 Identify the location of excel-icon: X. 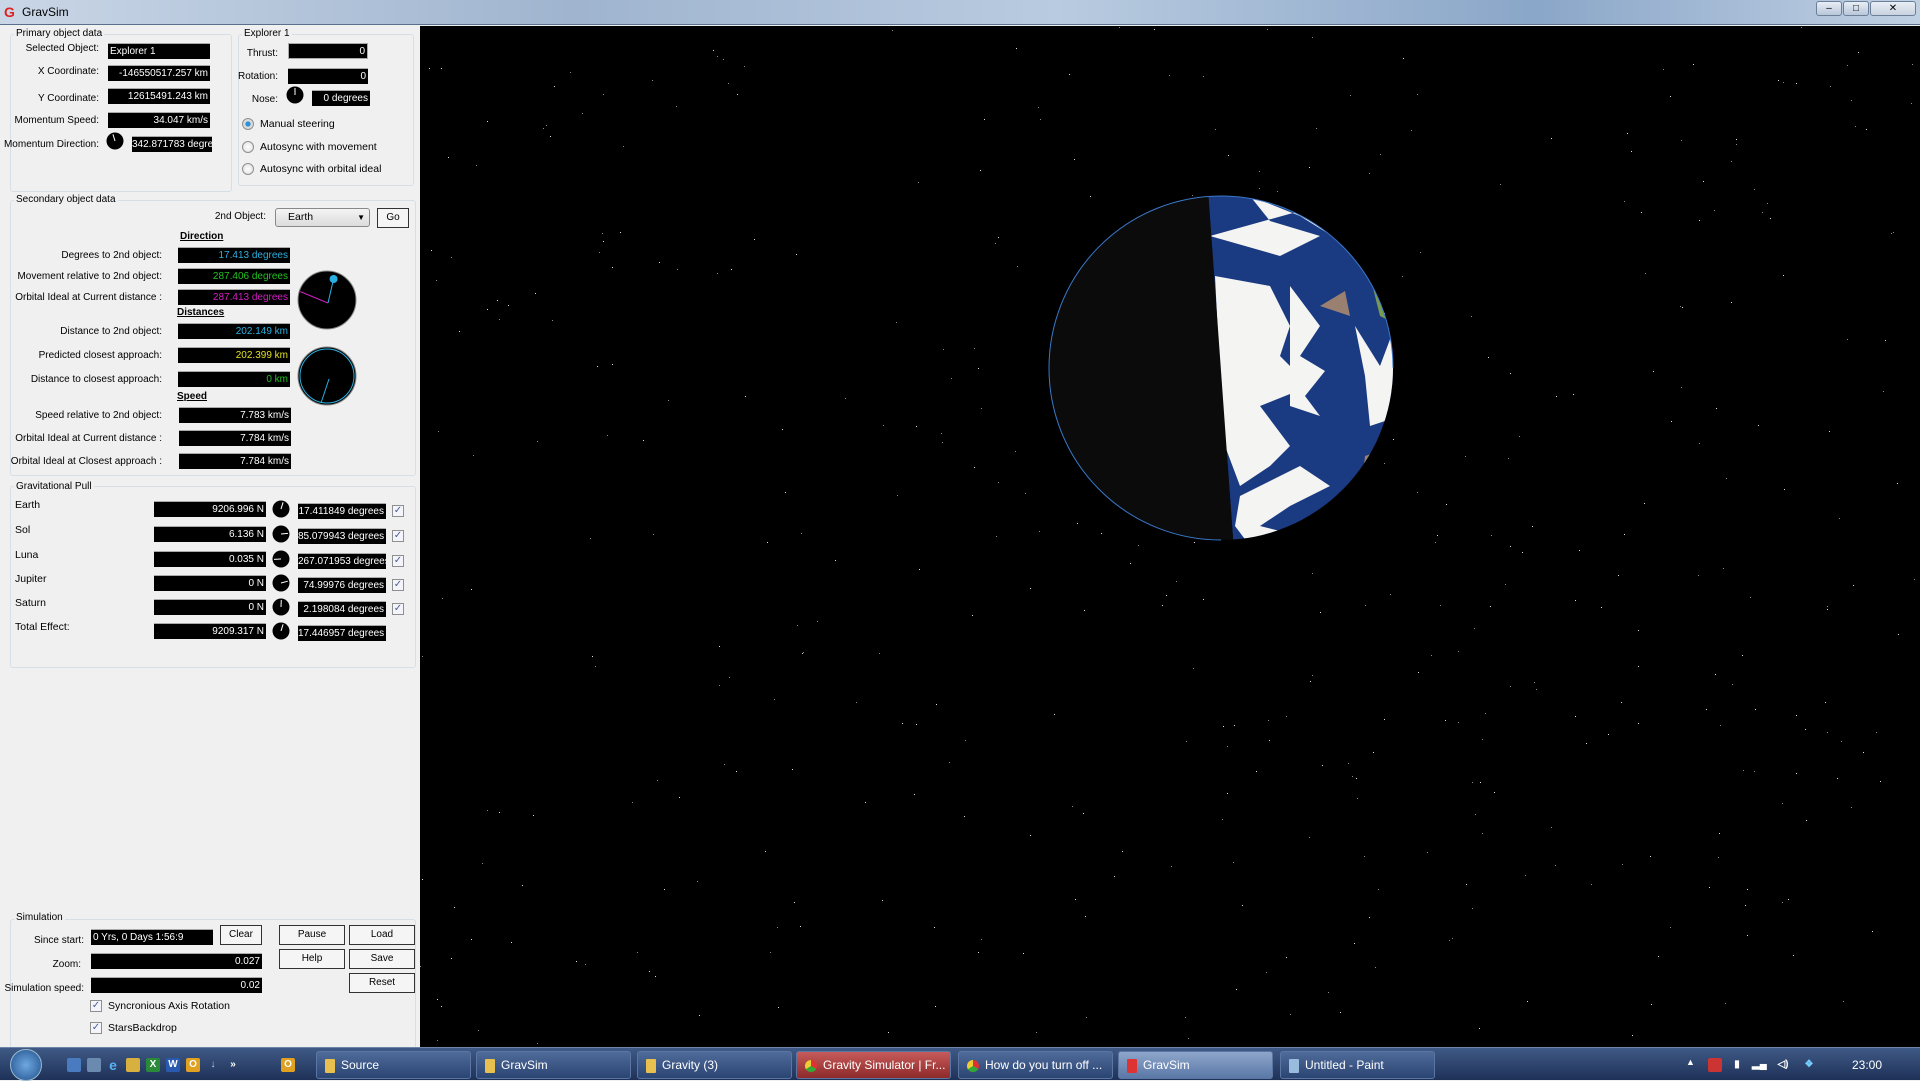
(153, 1065).